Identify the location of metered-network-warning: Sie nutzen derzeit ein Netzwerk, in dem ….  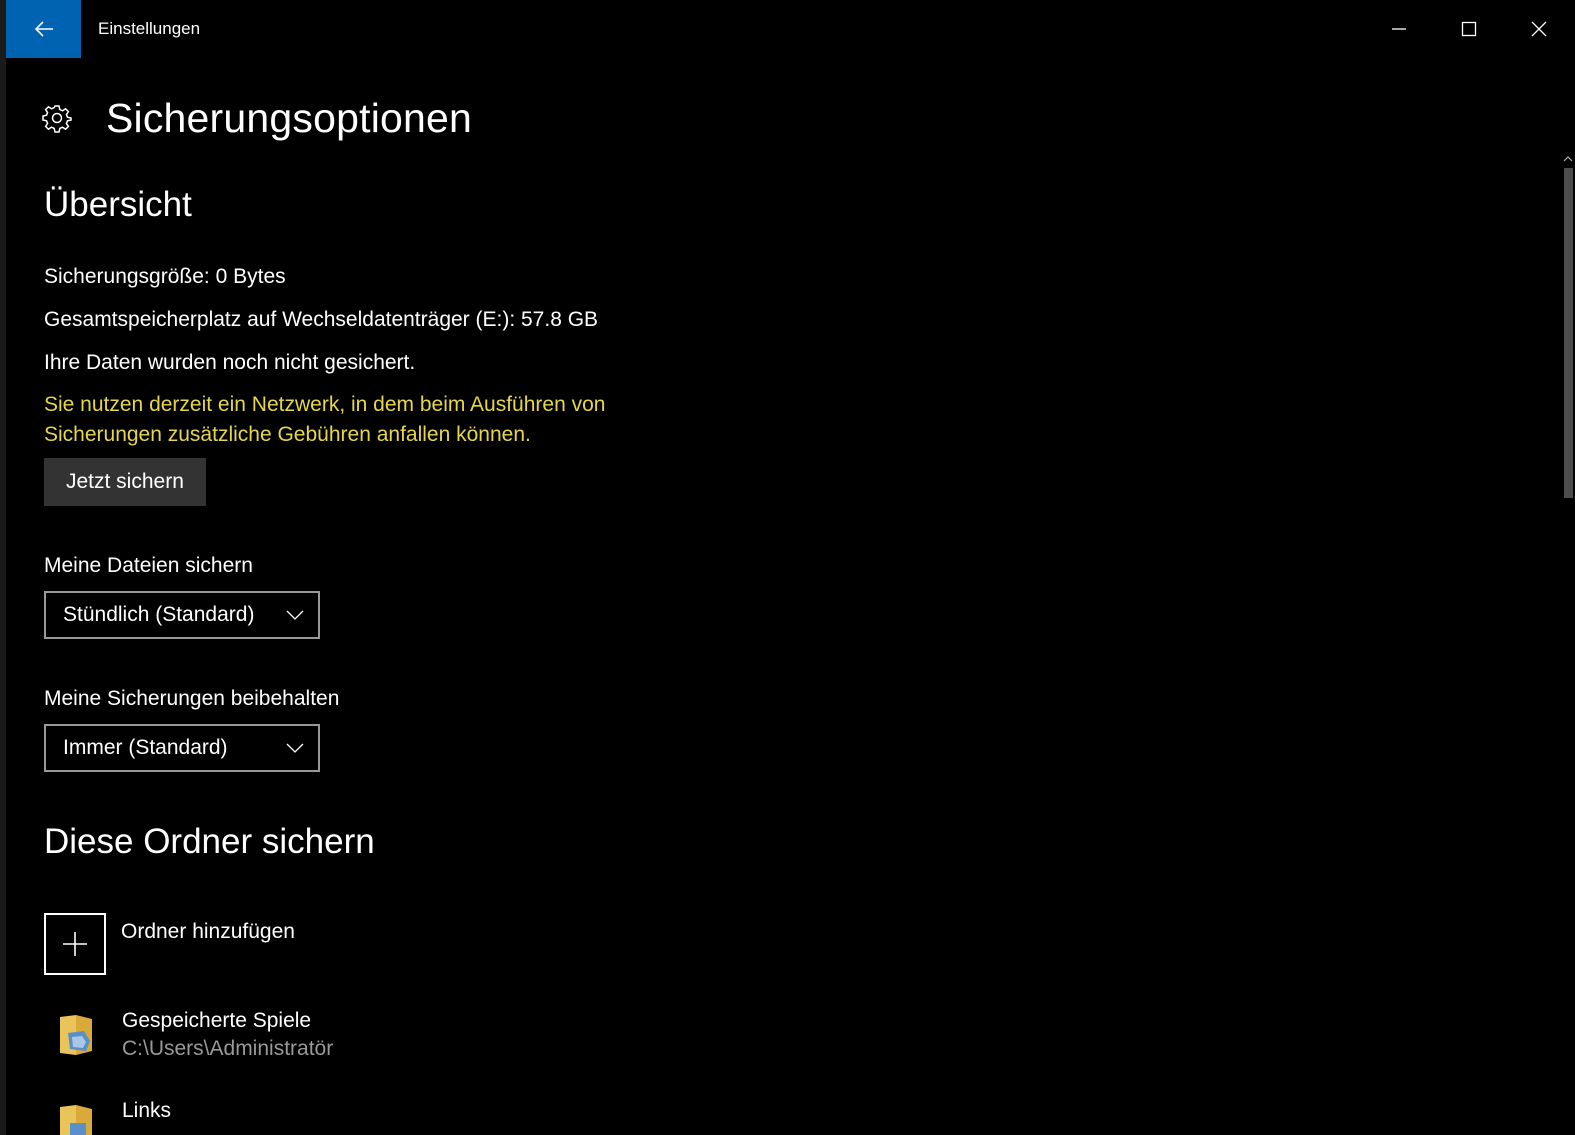
(794, 420).